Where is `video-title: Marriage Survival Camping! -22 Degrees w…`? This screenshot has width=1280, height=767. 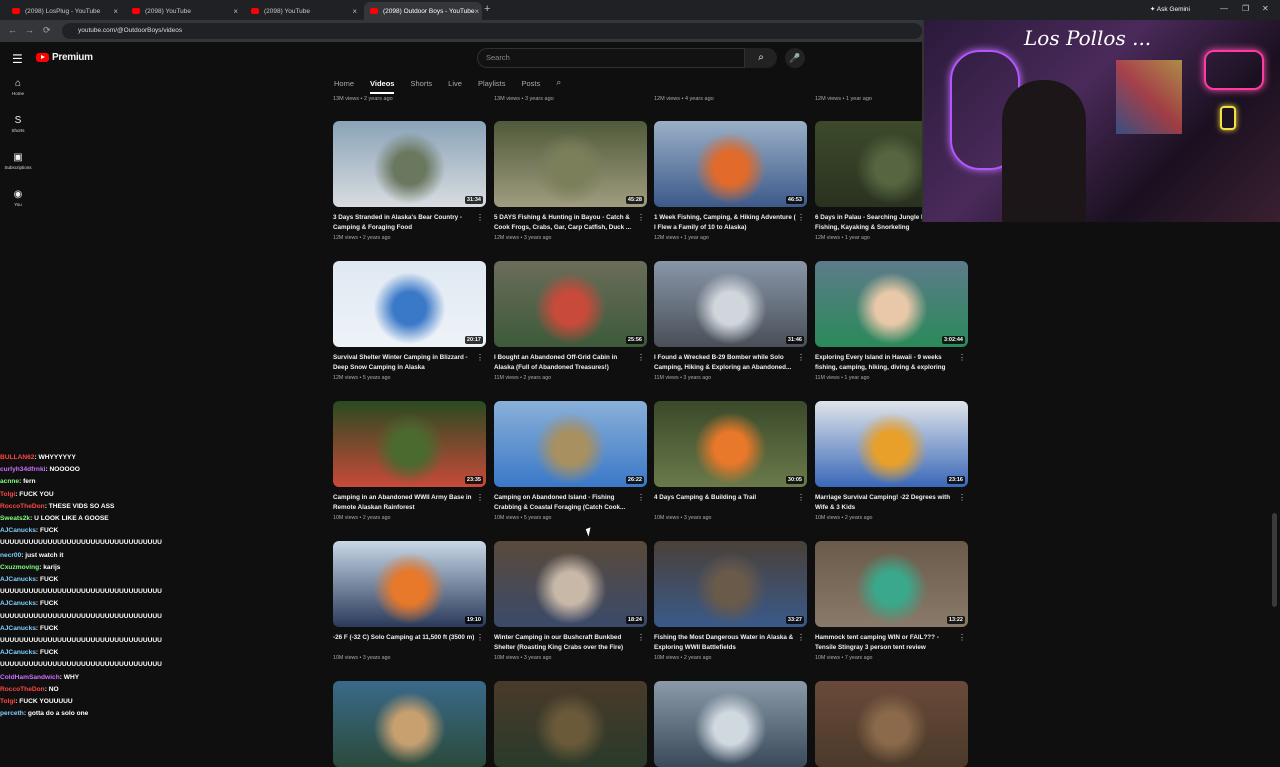
video-title: Marriage Survival Camping! -22 Degrees w… is located at coordinates (887, 502).